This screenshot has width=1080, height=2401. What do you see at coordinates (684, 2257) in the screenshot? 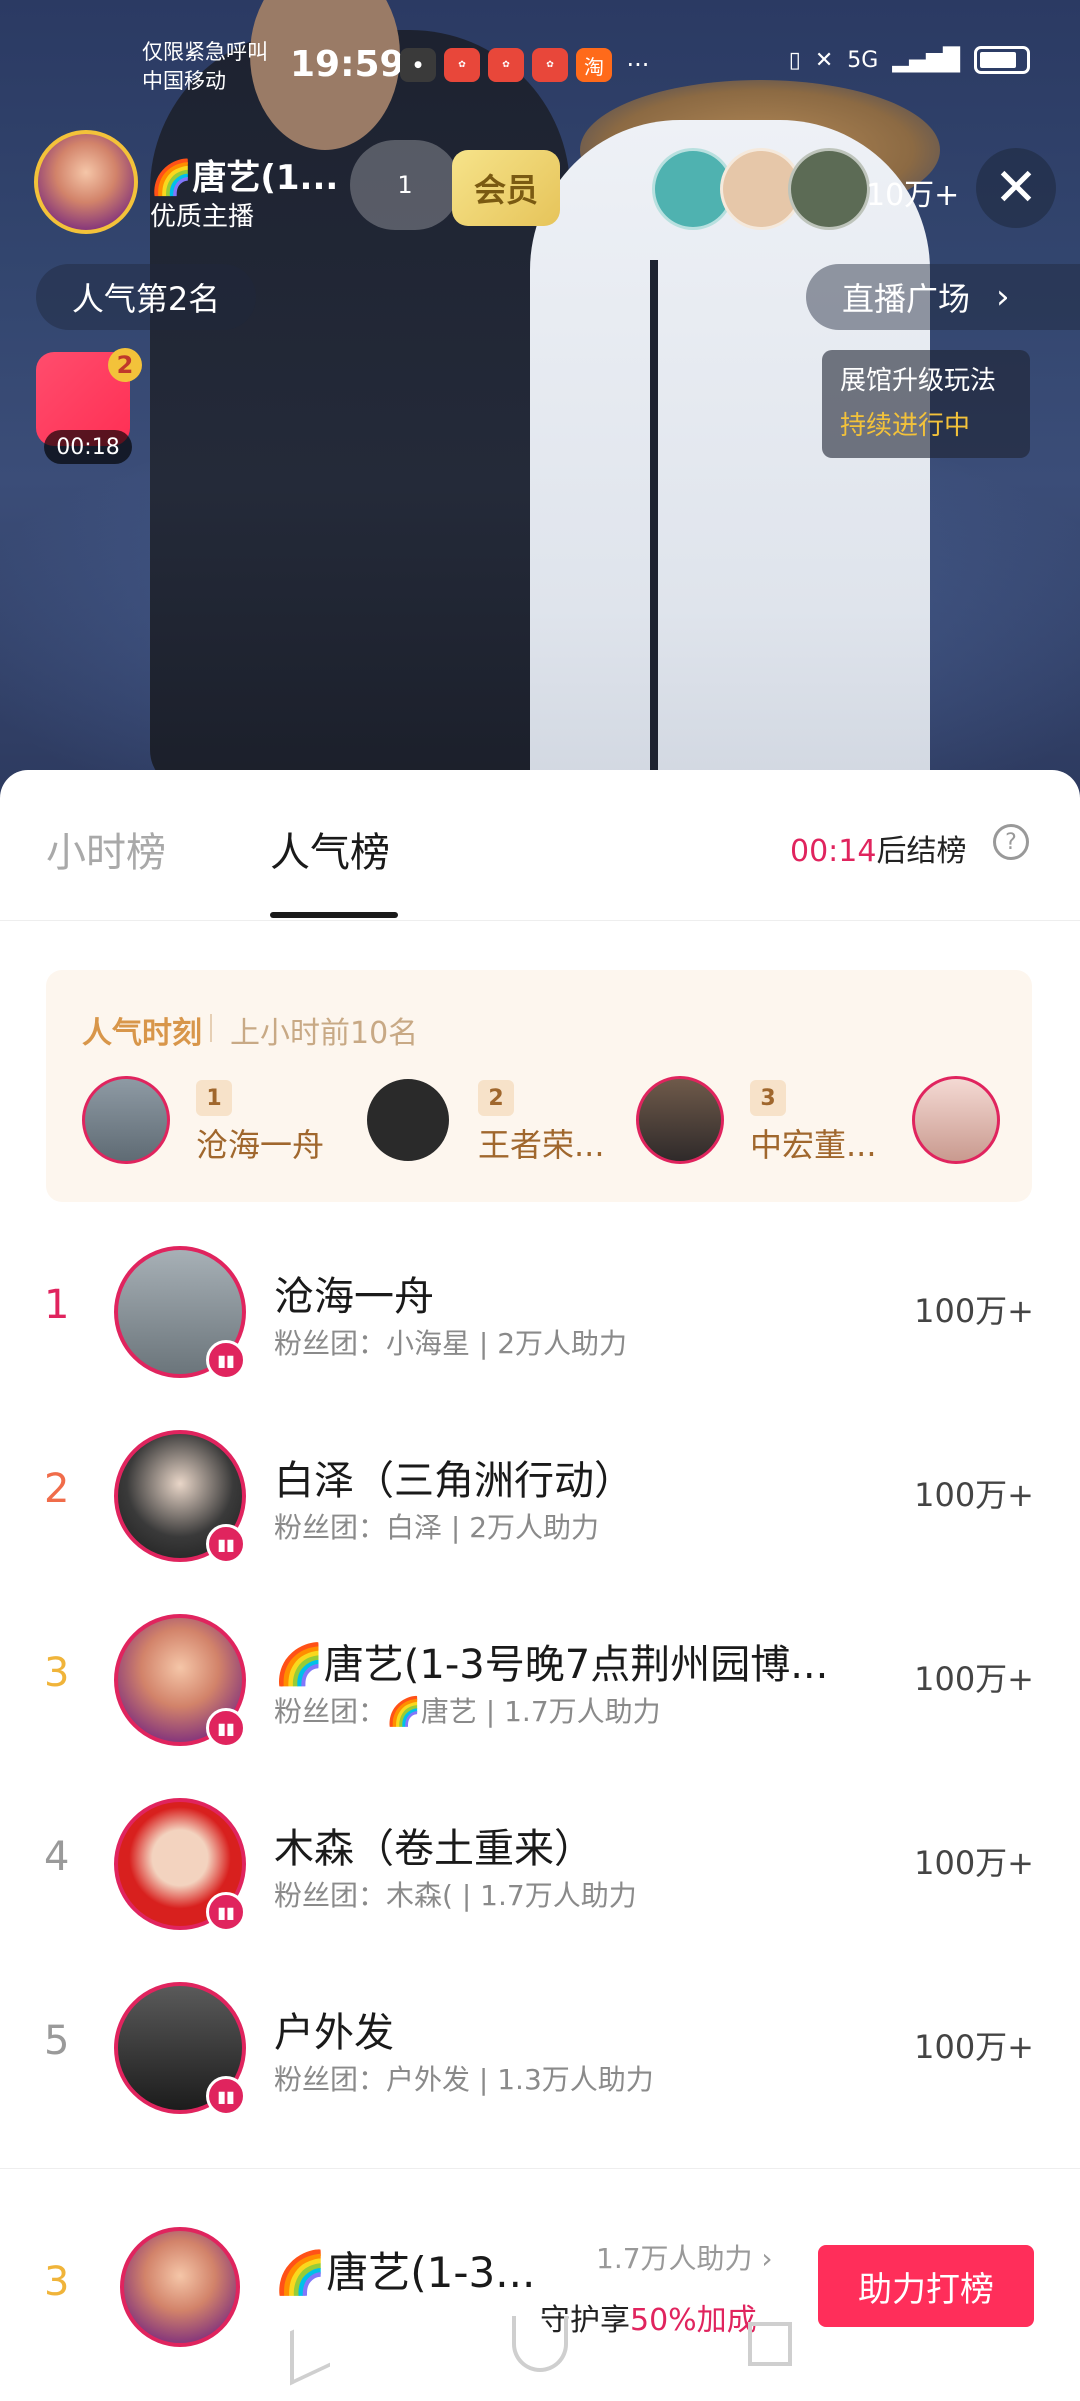
I see `support-count-link: 1.7万人助力 ›` at bounding box center [684, 2257].